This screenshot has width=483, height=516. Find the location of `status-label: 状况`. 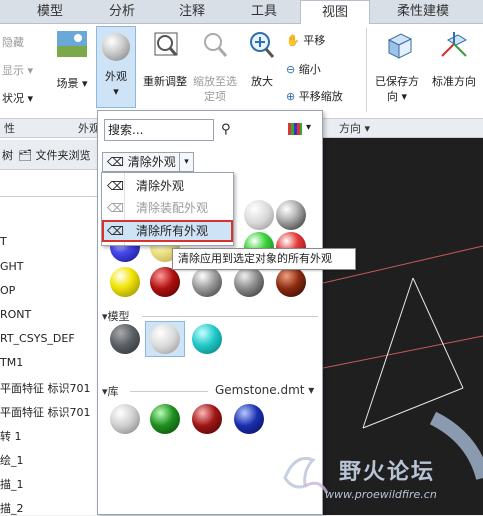

status-label: 状况 is located at coordinates (13, 98).